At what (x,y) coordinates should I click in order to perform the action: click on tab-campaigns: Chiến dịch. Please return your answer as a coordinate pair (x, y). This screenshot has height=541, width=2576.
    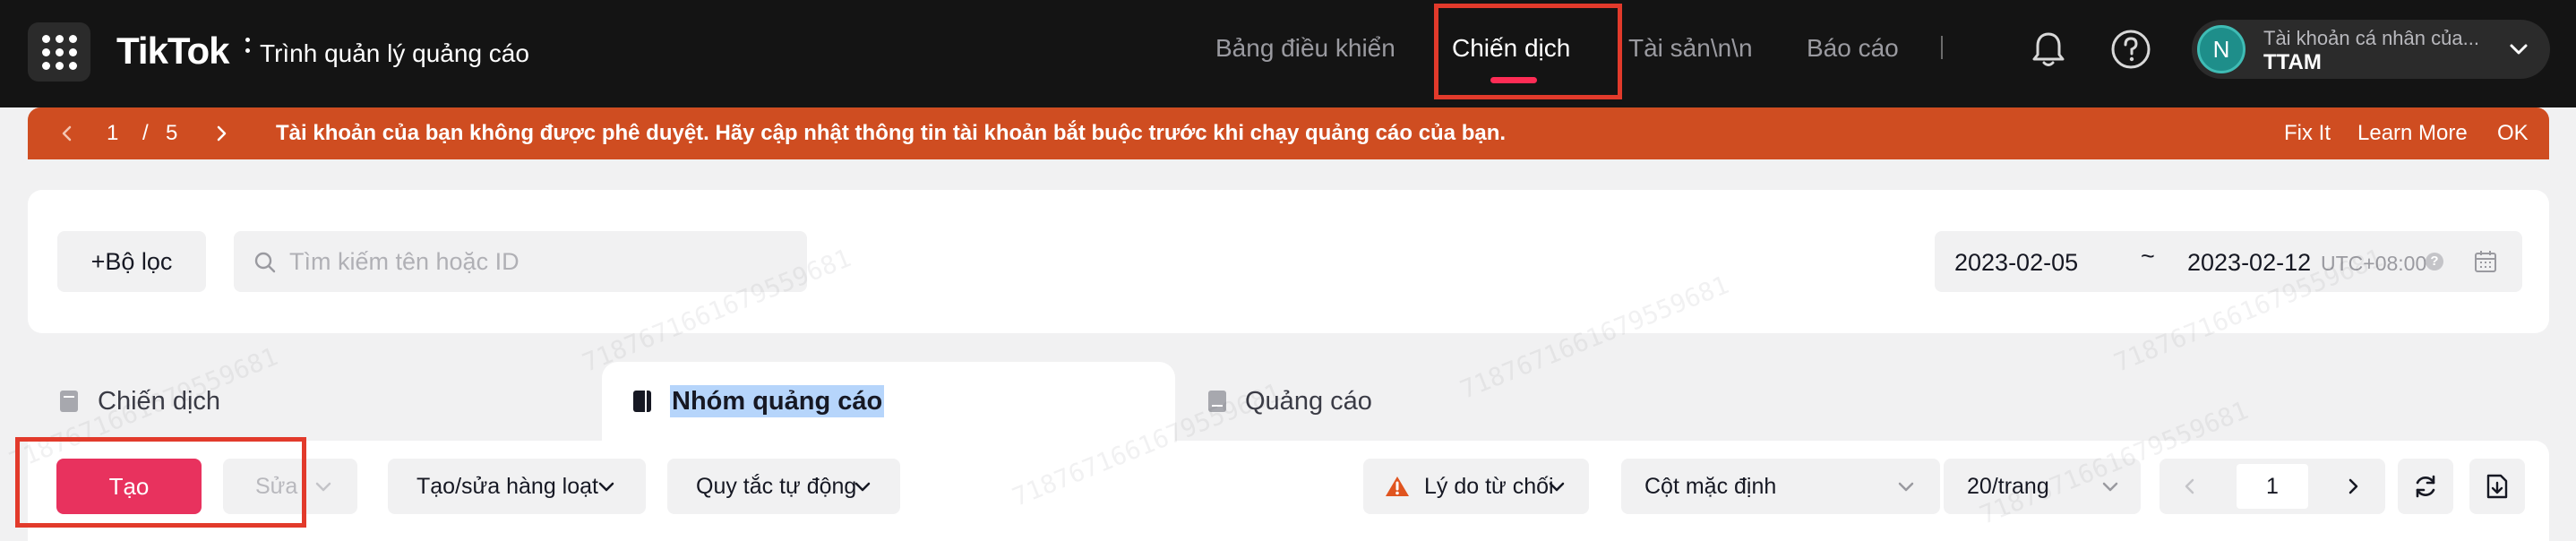
    Looking at the image, I should click on (314, 401).